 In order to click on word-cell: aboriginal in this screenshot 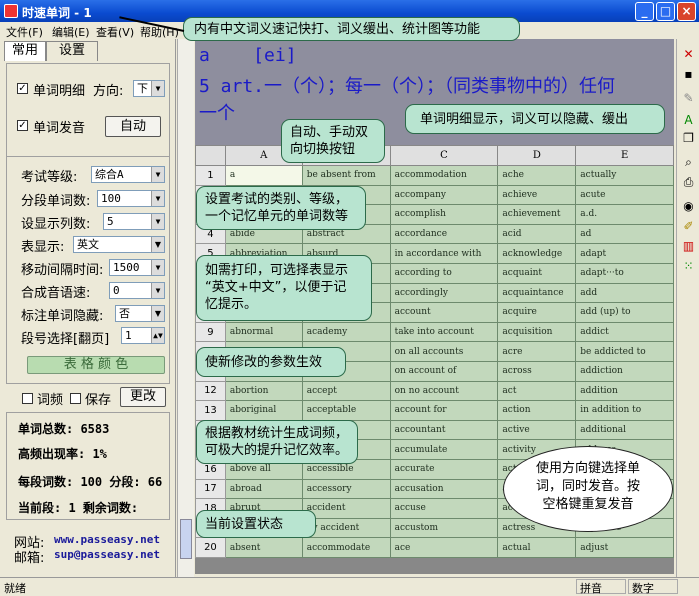, I will do `click(263, 410)`.